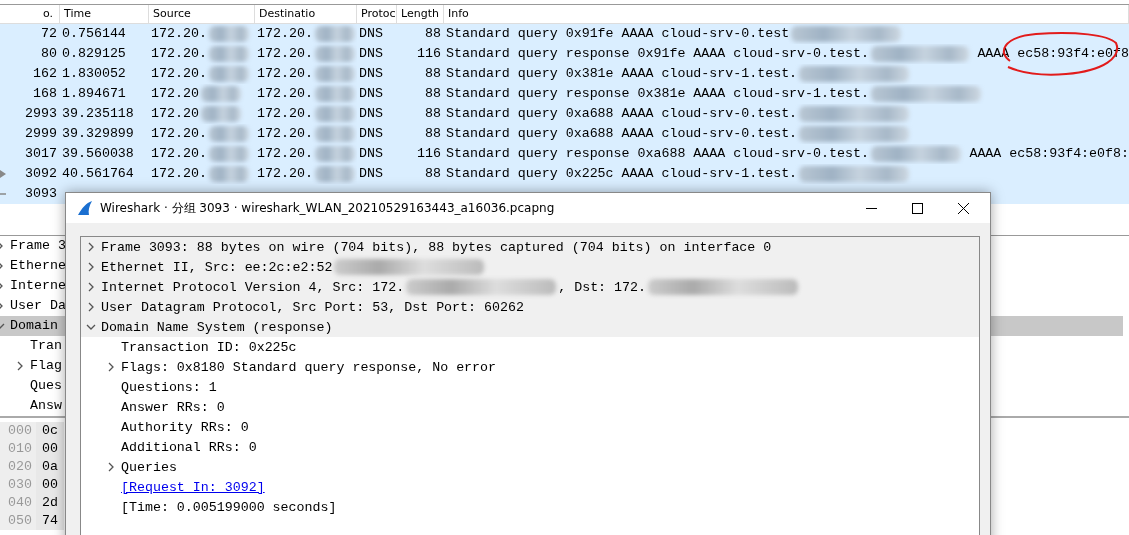 This screenshot has width=1129, height=535. What do you see at coordinates (91, 327) in the screenshot?
I see `collapse-chevron-icon` at bounding box center [91, 327].